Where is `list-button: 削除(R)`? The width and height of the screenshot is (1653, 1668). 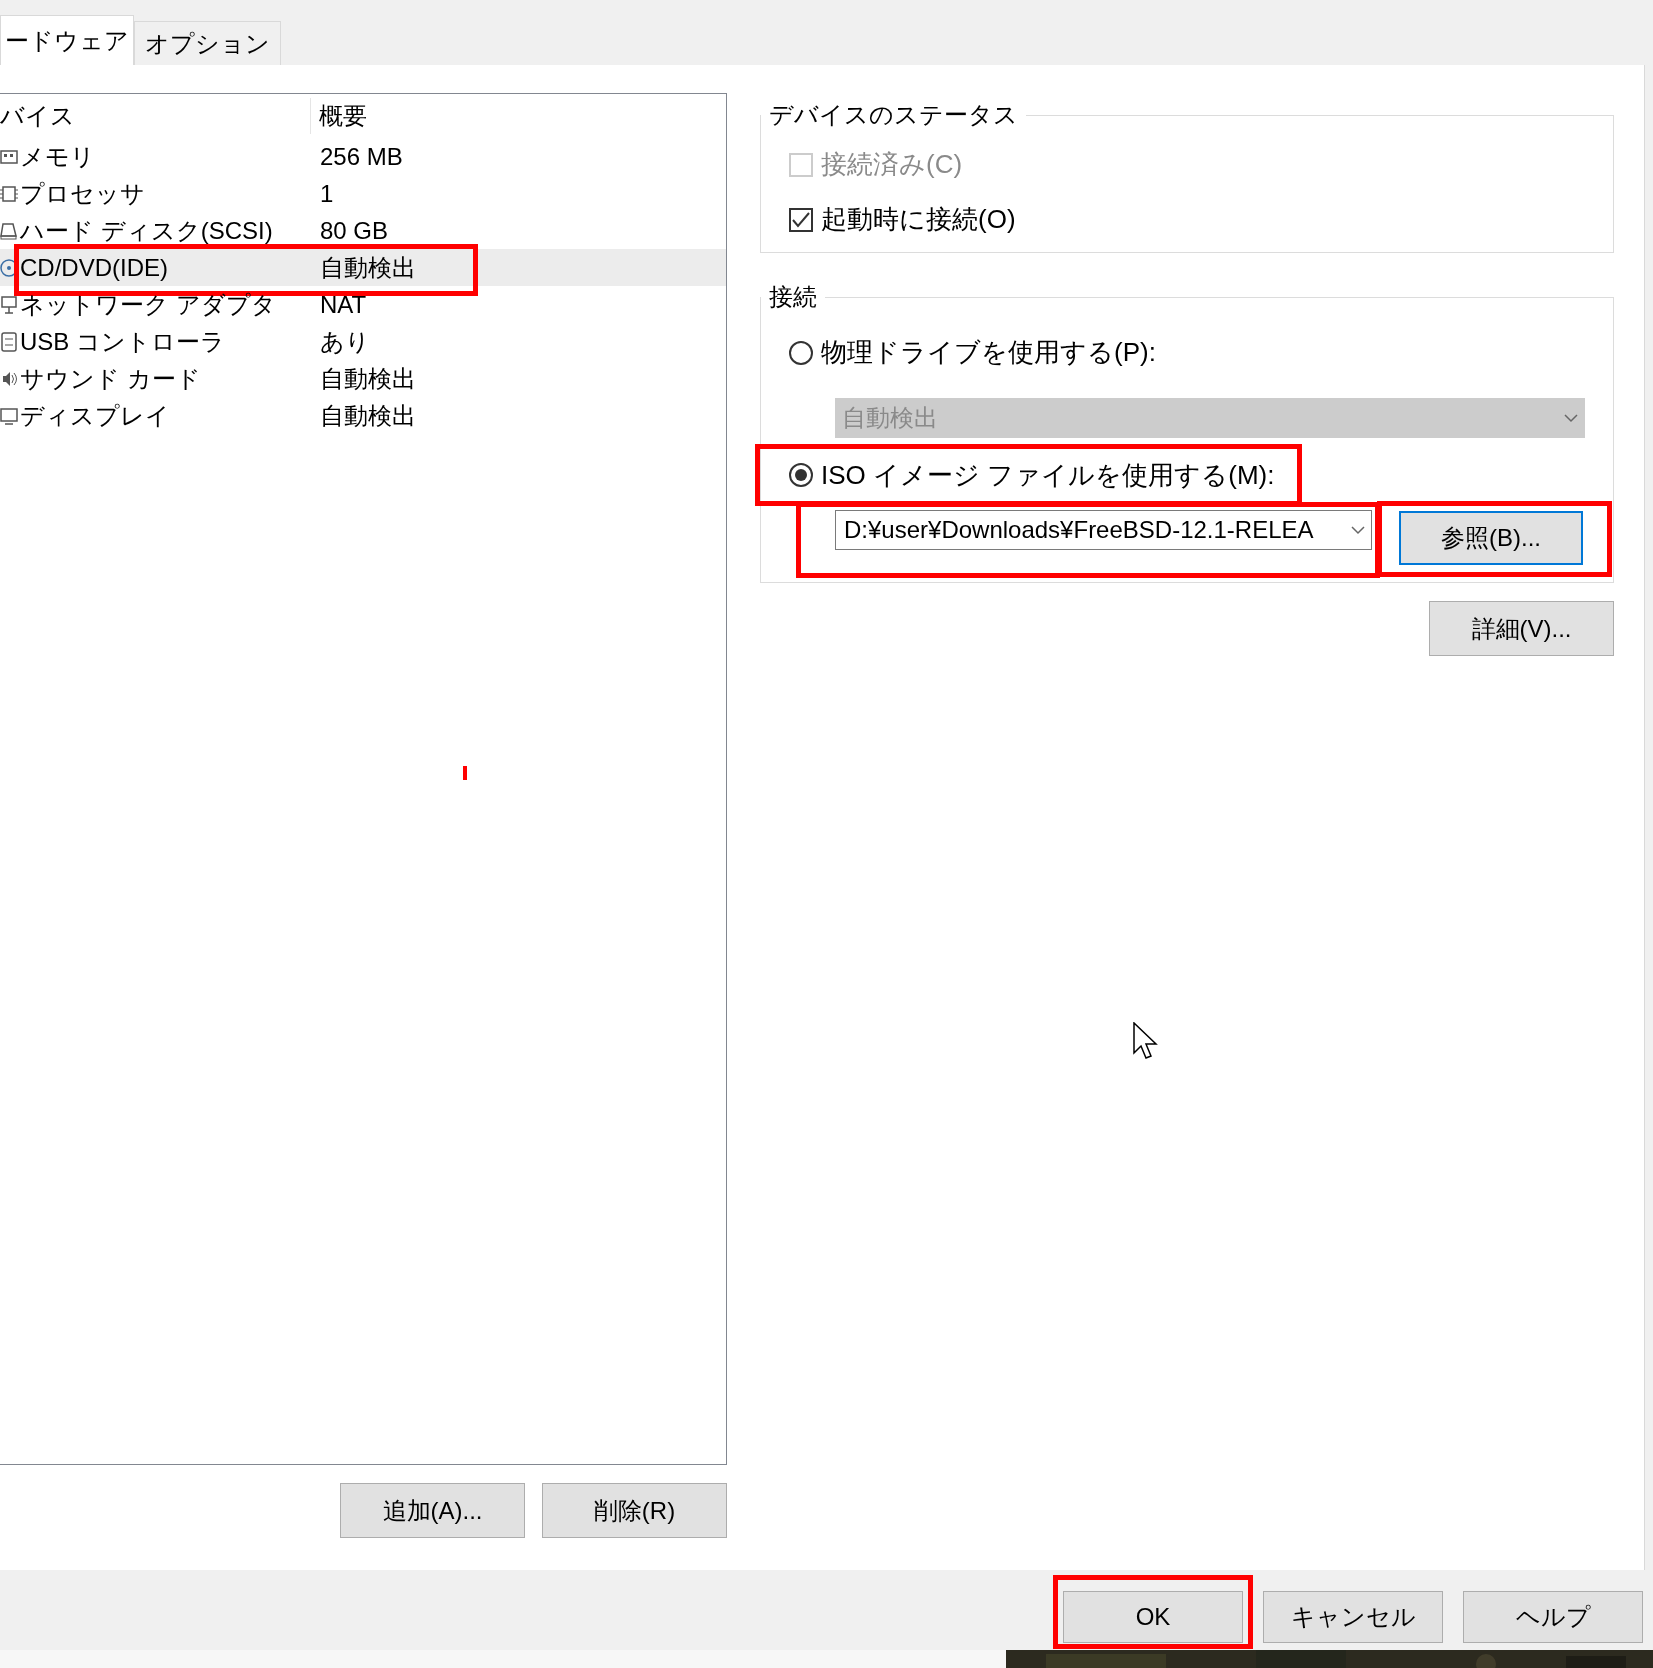 list-button: 削除(R) is located at coordinates (634, 1510).